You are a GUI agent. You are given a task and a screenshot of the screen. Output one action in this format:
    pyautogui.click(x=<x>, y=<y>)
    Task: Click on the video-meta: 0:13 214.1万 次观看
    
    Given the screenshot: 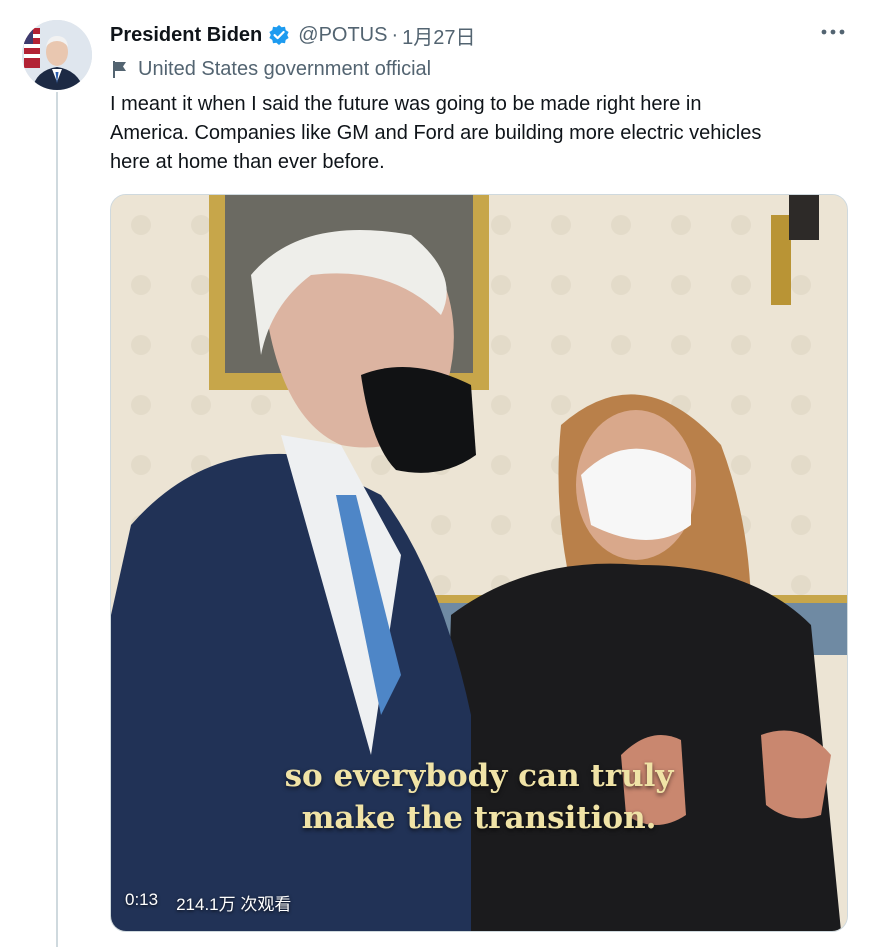 What is the action you would take?
    pyautogui.click(x=208, y=902)
    